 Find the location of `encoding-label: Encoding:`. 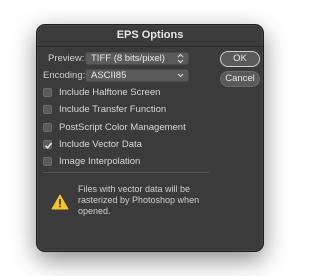

encoding-label: Encoding: is located at coordinates (64, 75).